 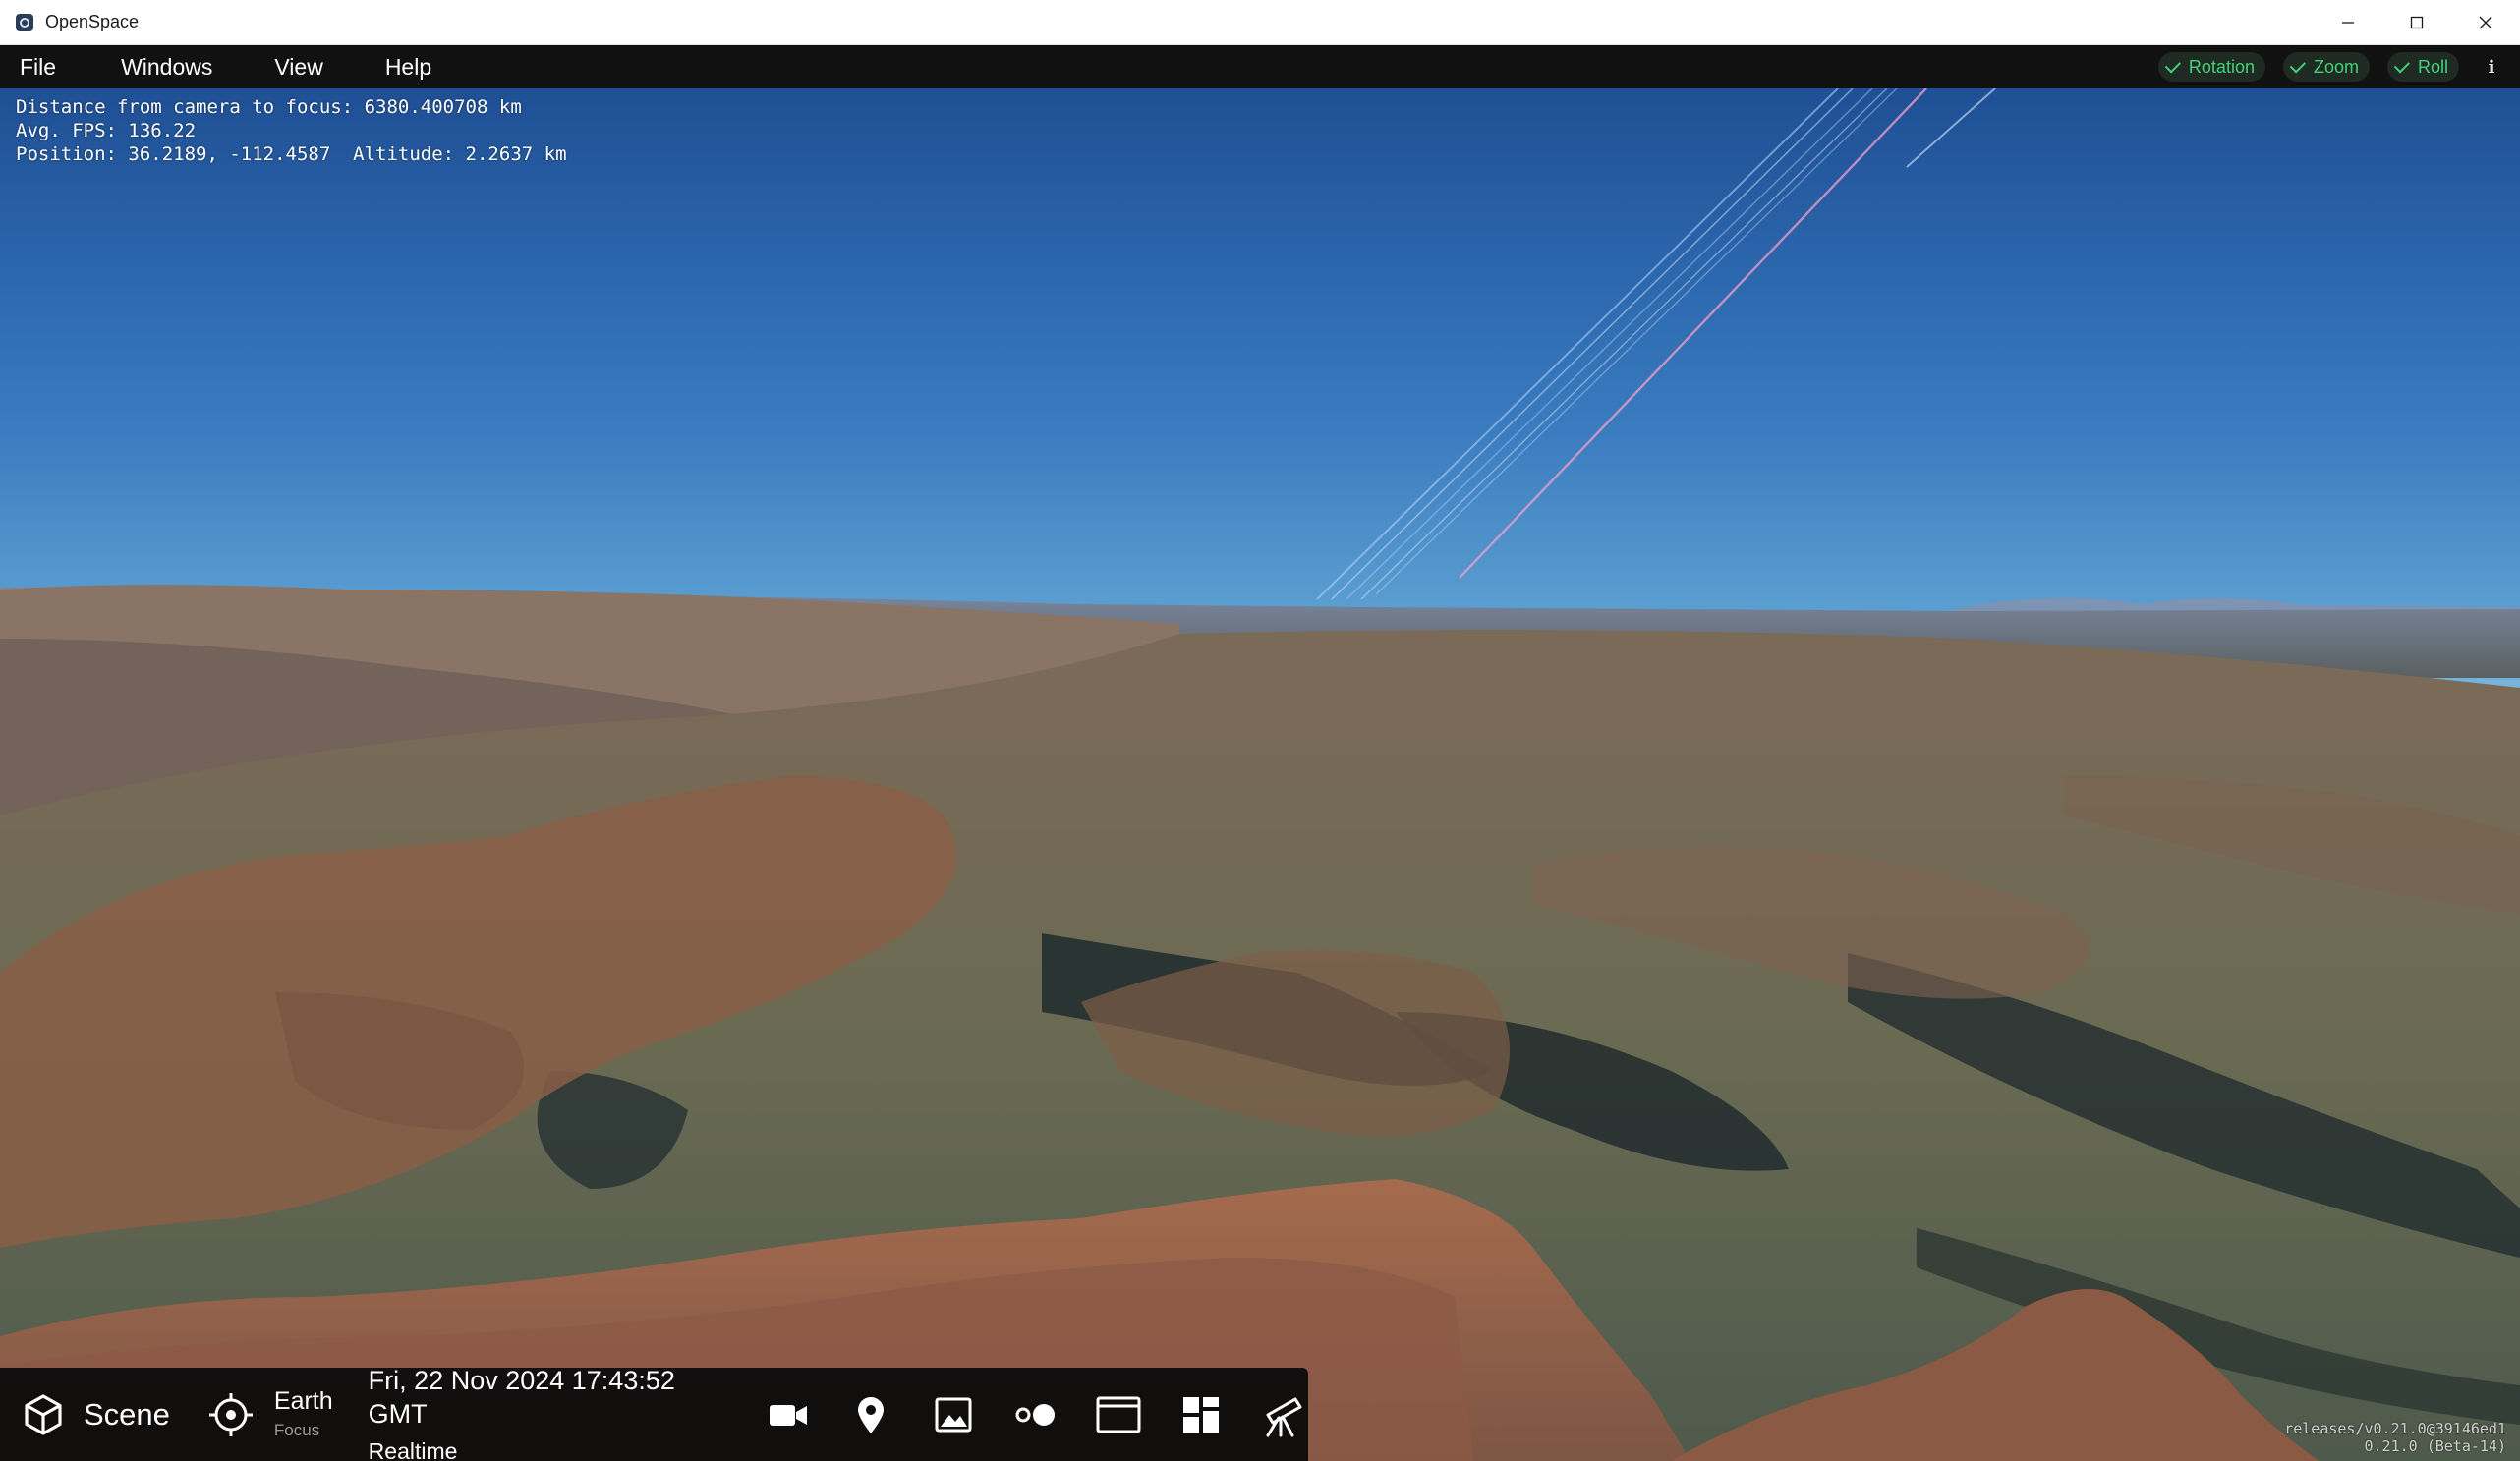 What do you see at coordinates (2336, 66) in the screenshot?
I see `zoom-toggle-label: Zoom` at bounding box center [2336, 66].